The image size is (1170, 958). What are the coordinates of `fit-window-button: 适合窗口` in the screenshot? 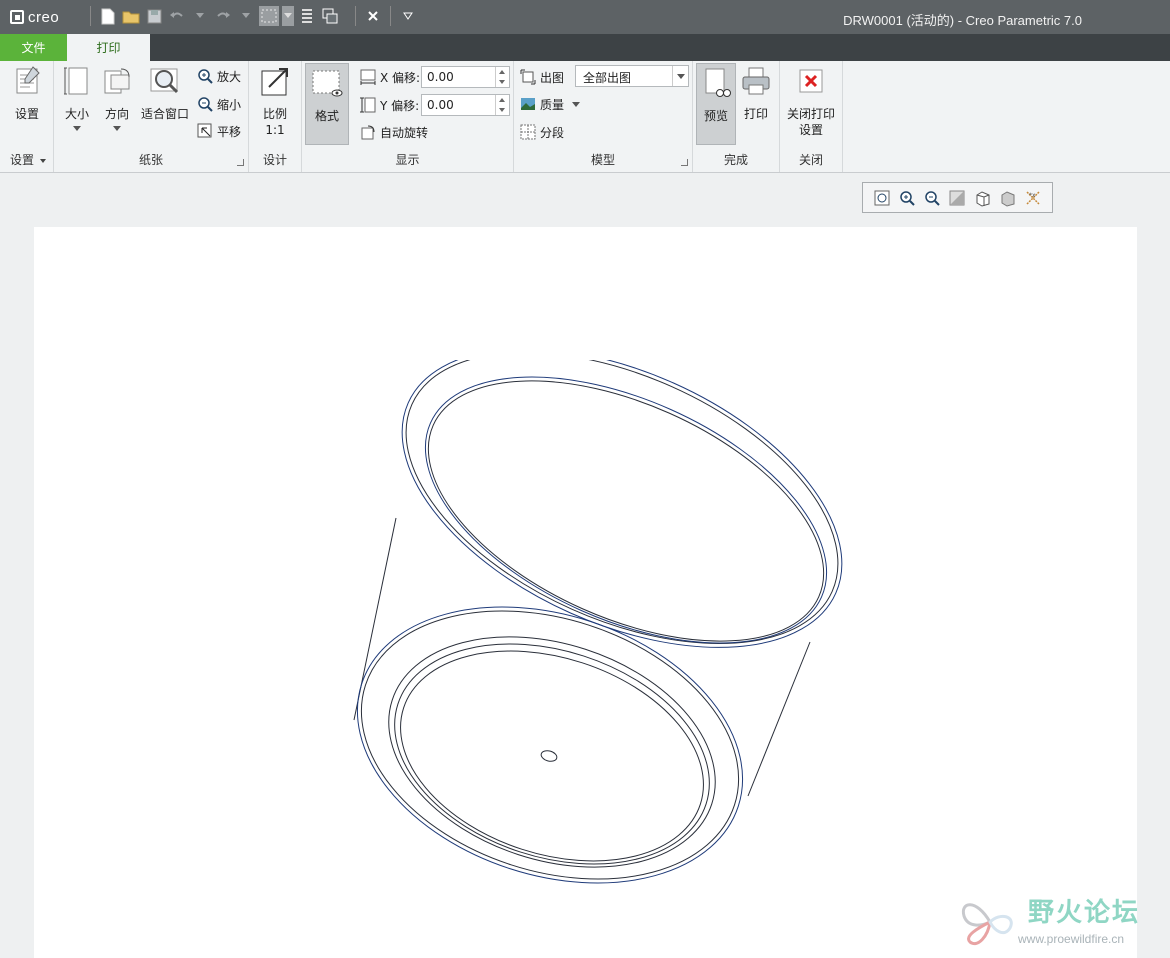 It's located at (165, 93).